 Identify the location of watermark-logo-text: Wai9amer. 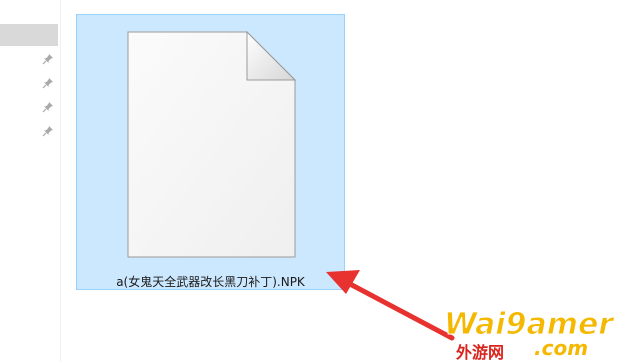
(529, 324).